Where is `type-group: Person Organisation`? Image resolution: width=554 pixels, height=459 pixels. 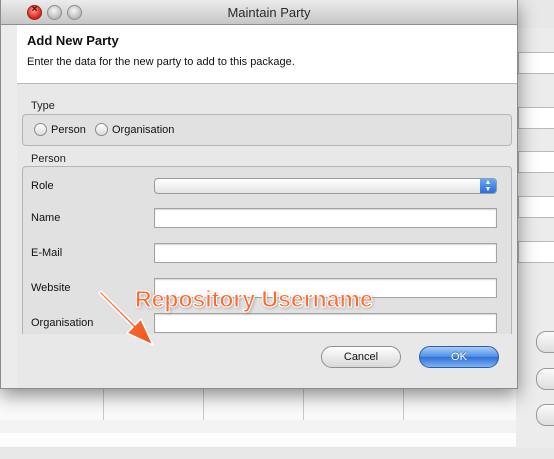
type-group: Person Organisation is located at coordinates (267, 130).